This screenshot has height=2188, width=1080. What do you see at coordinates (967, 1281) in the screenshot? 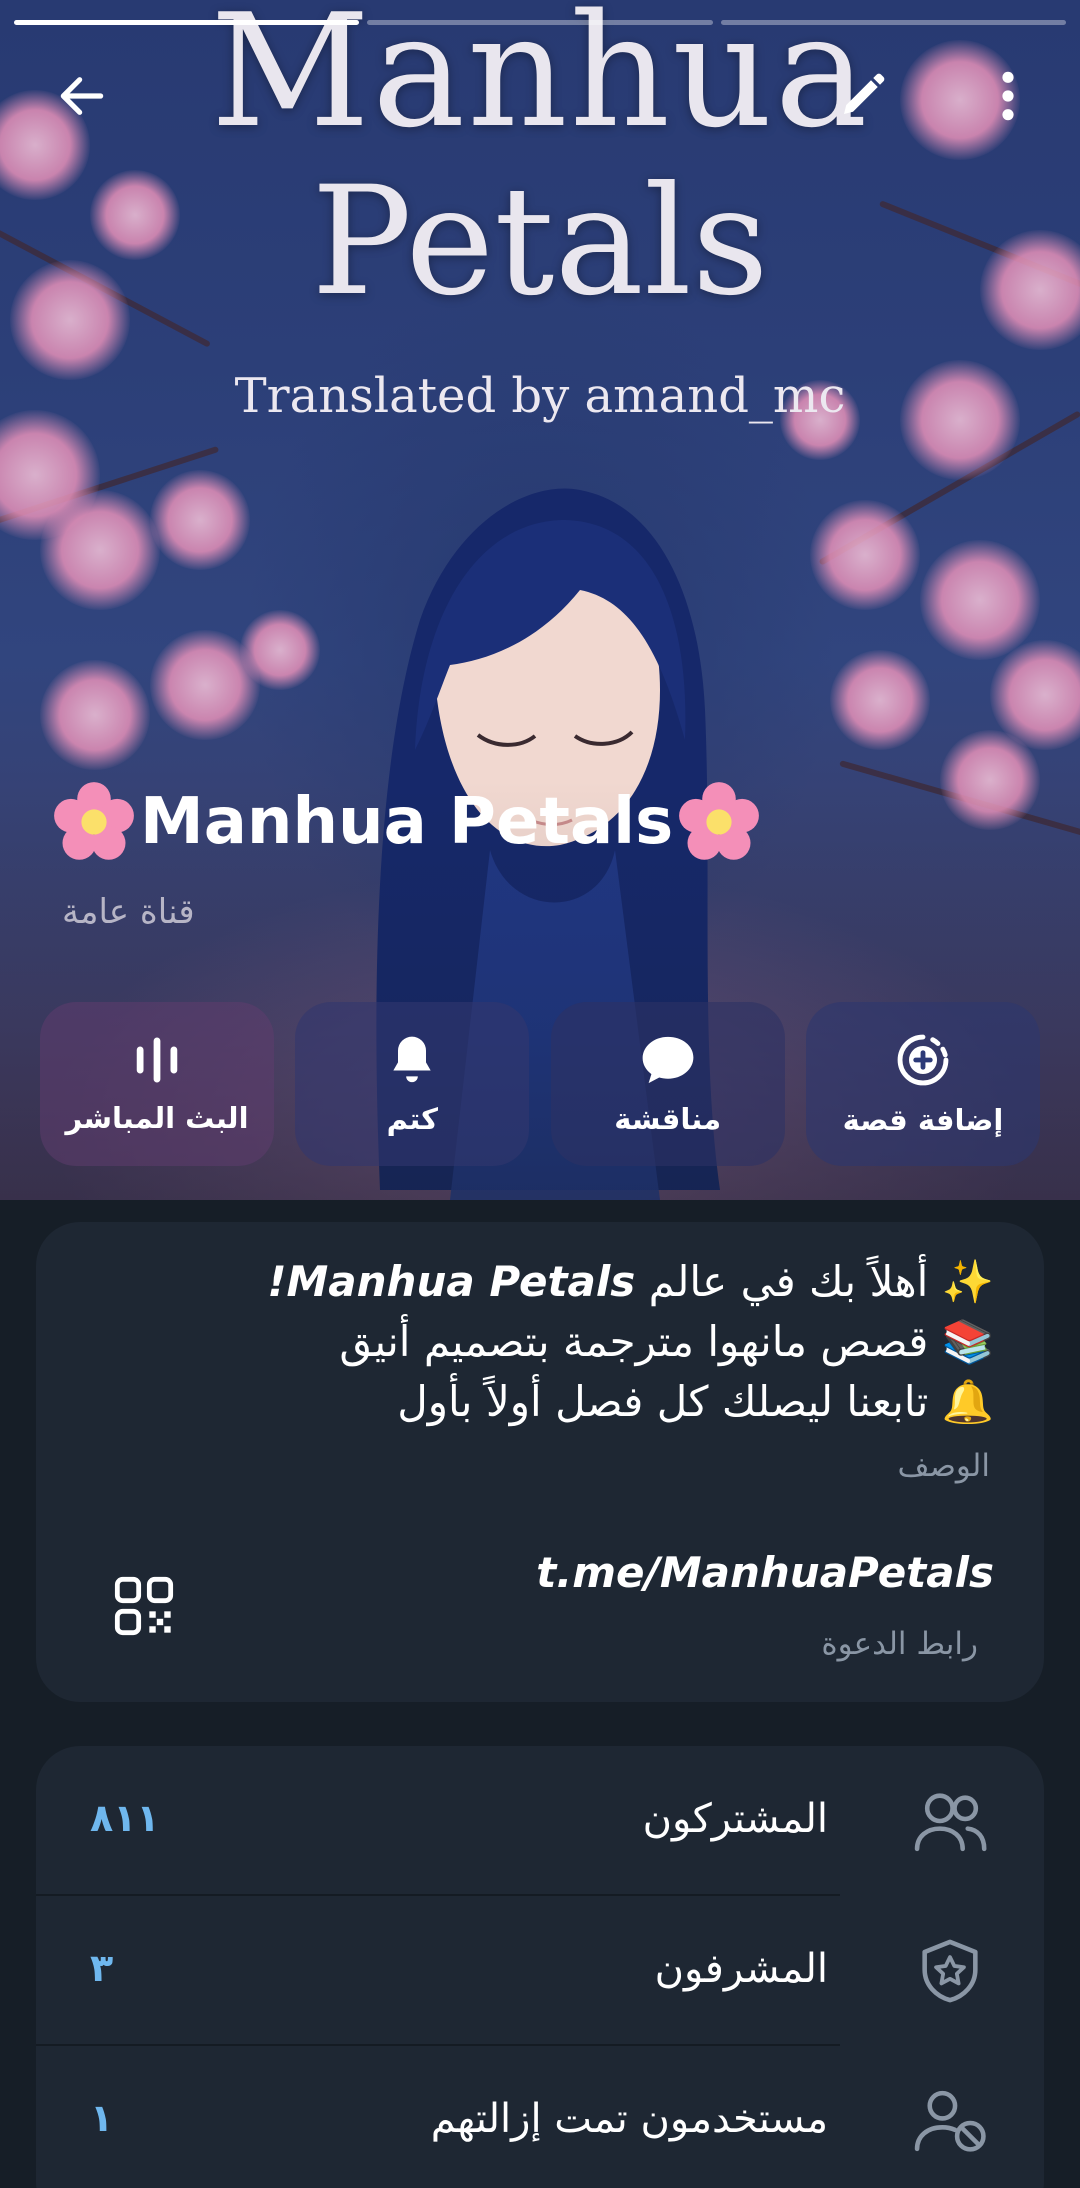
I see `sparkles-emoji: ✨` at bounding box center [967, 1281].